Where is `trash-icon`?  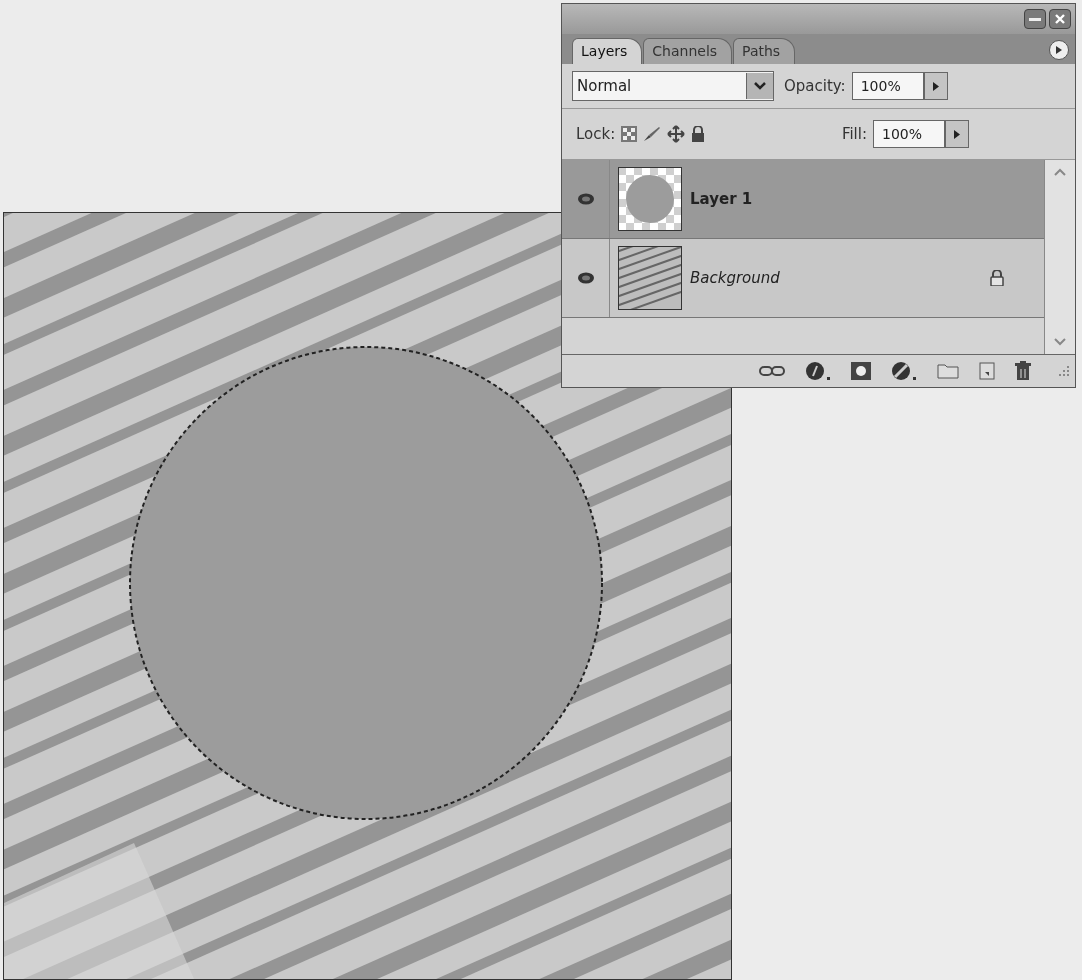 trash-icon is located at coordinates (1023, 371).